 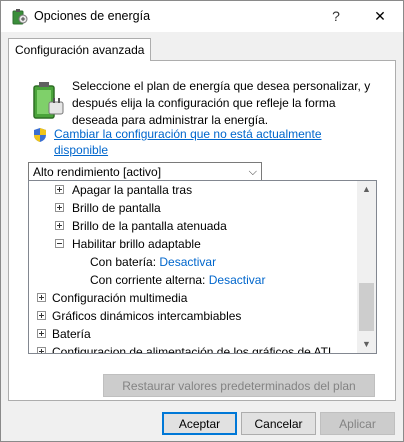 I want to click on apply-button: Aplicar, so click(x=357, y=423).